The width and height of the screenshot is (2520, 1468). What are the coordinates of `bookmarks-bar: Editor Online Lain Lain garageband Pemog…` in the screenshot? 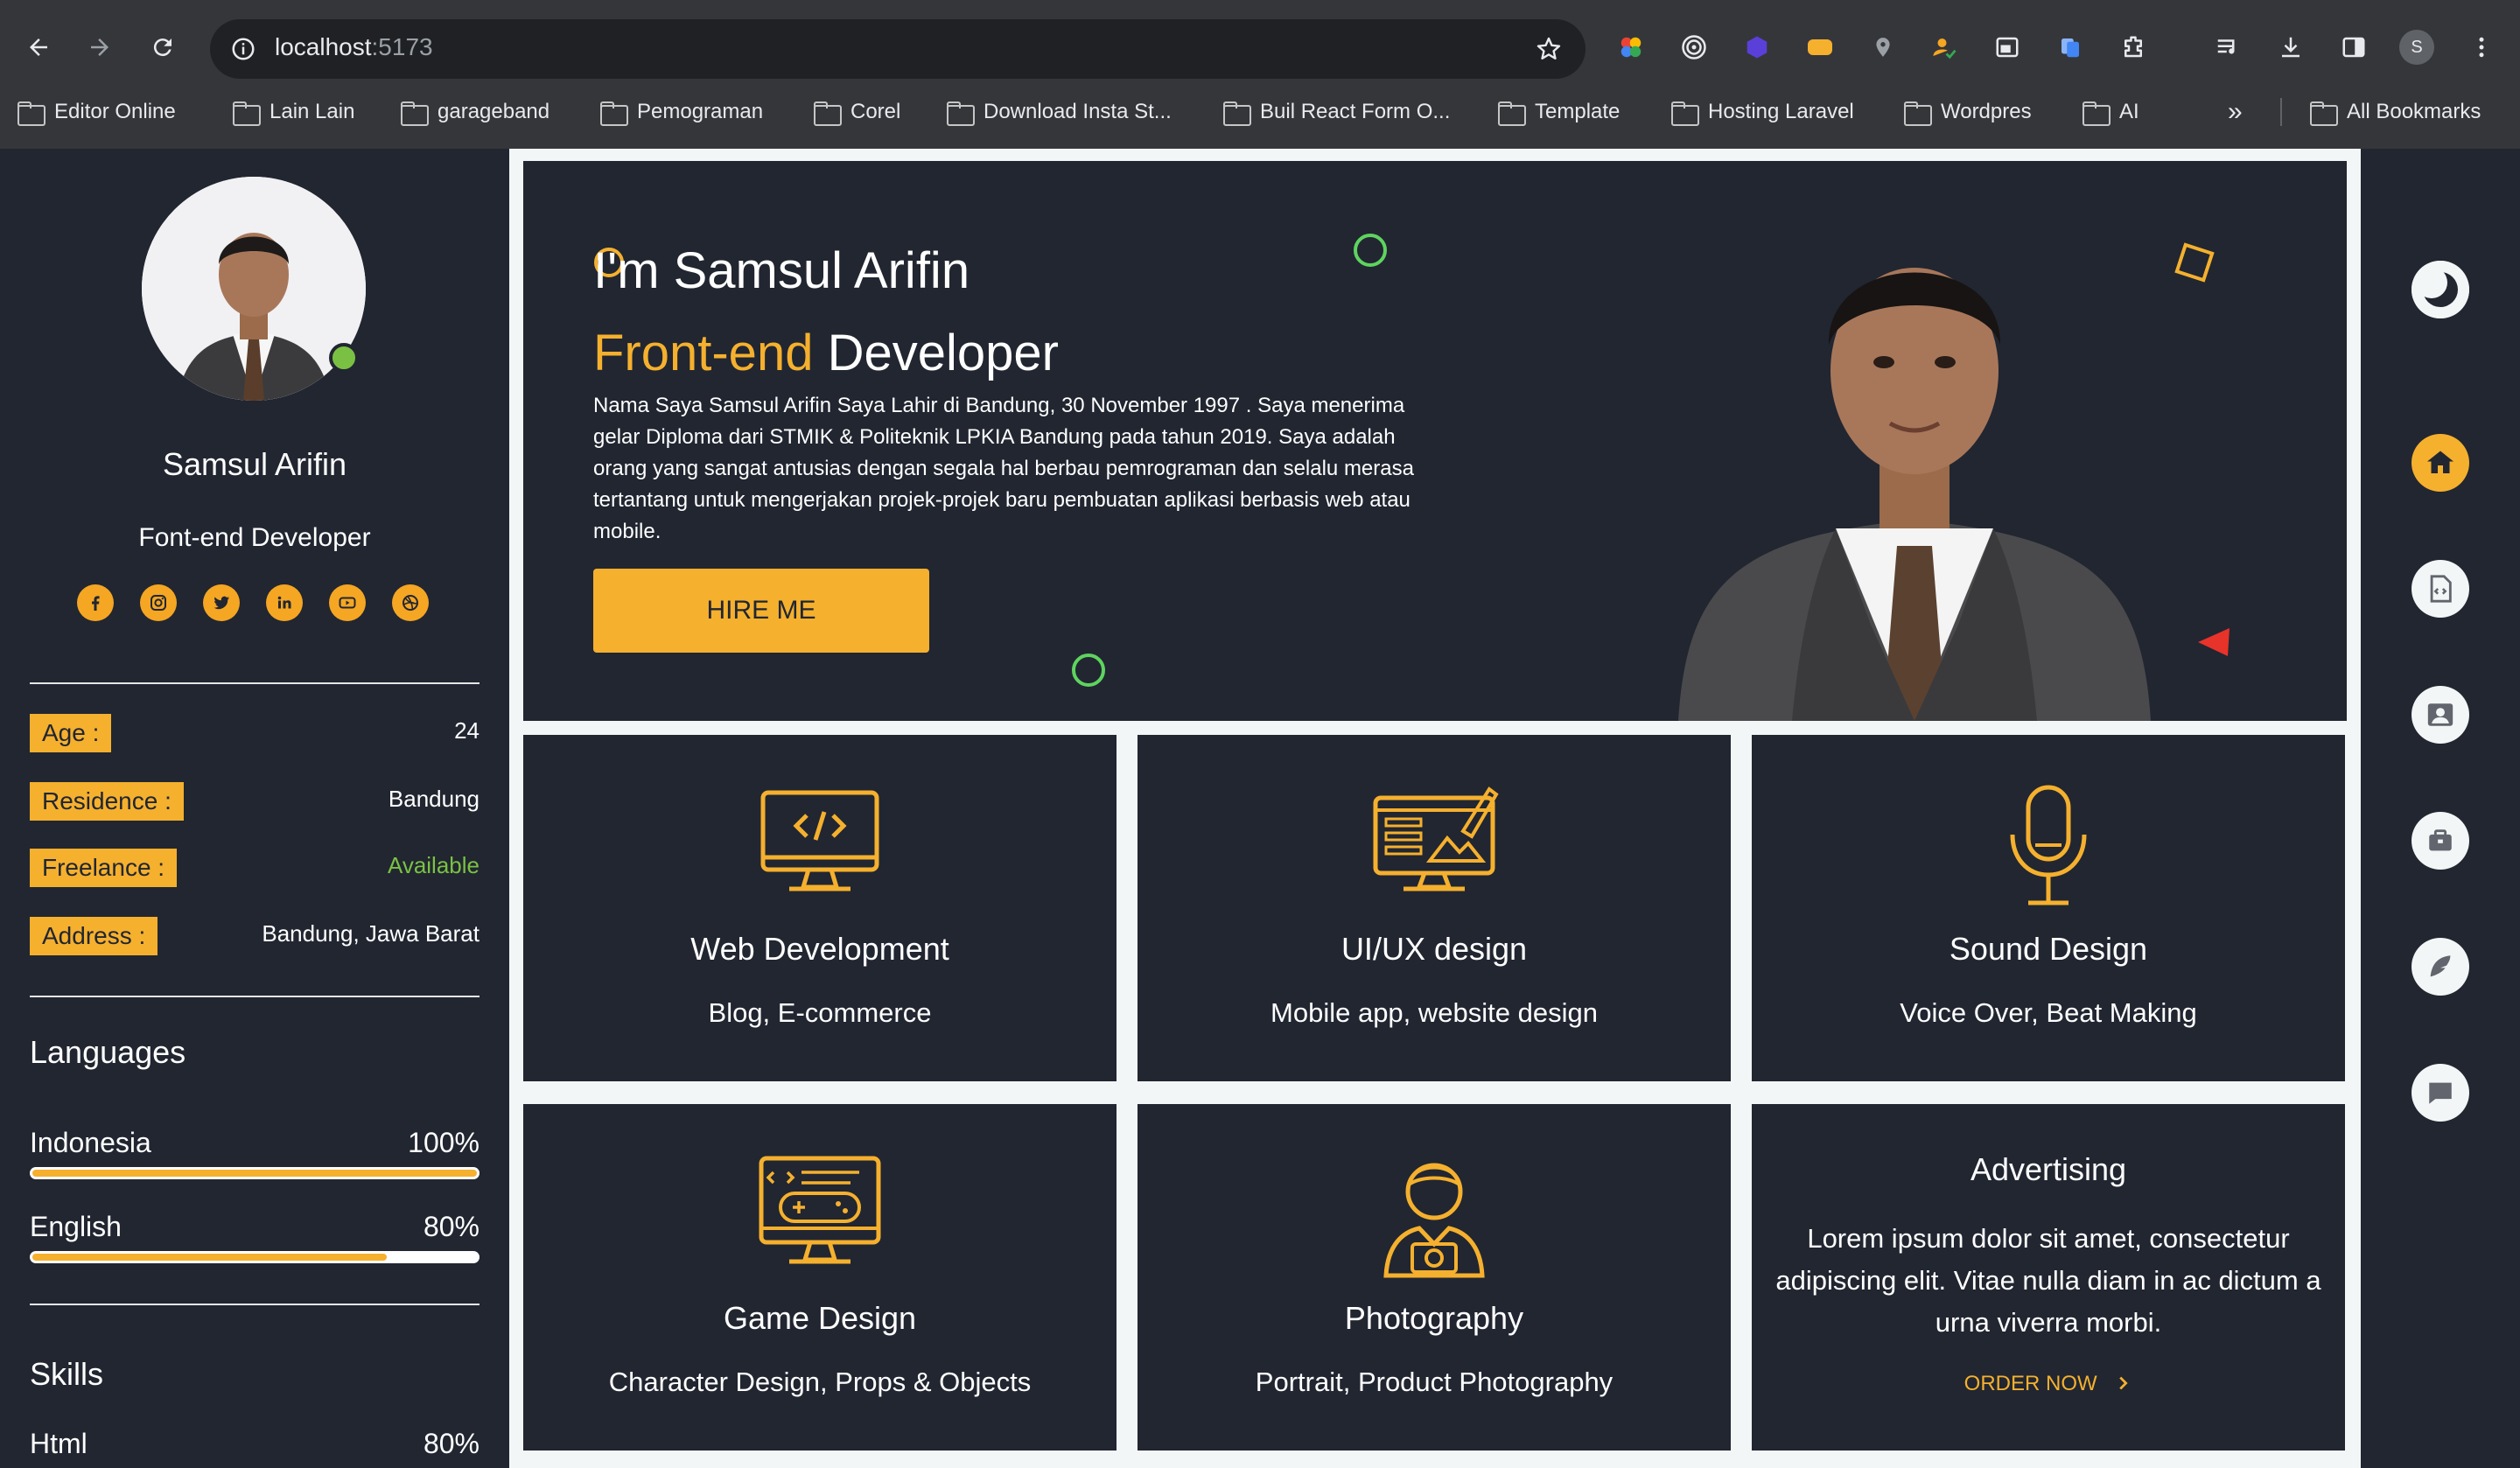 It's located at (1260, 112).